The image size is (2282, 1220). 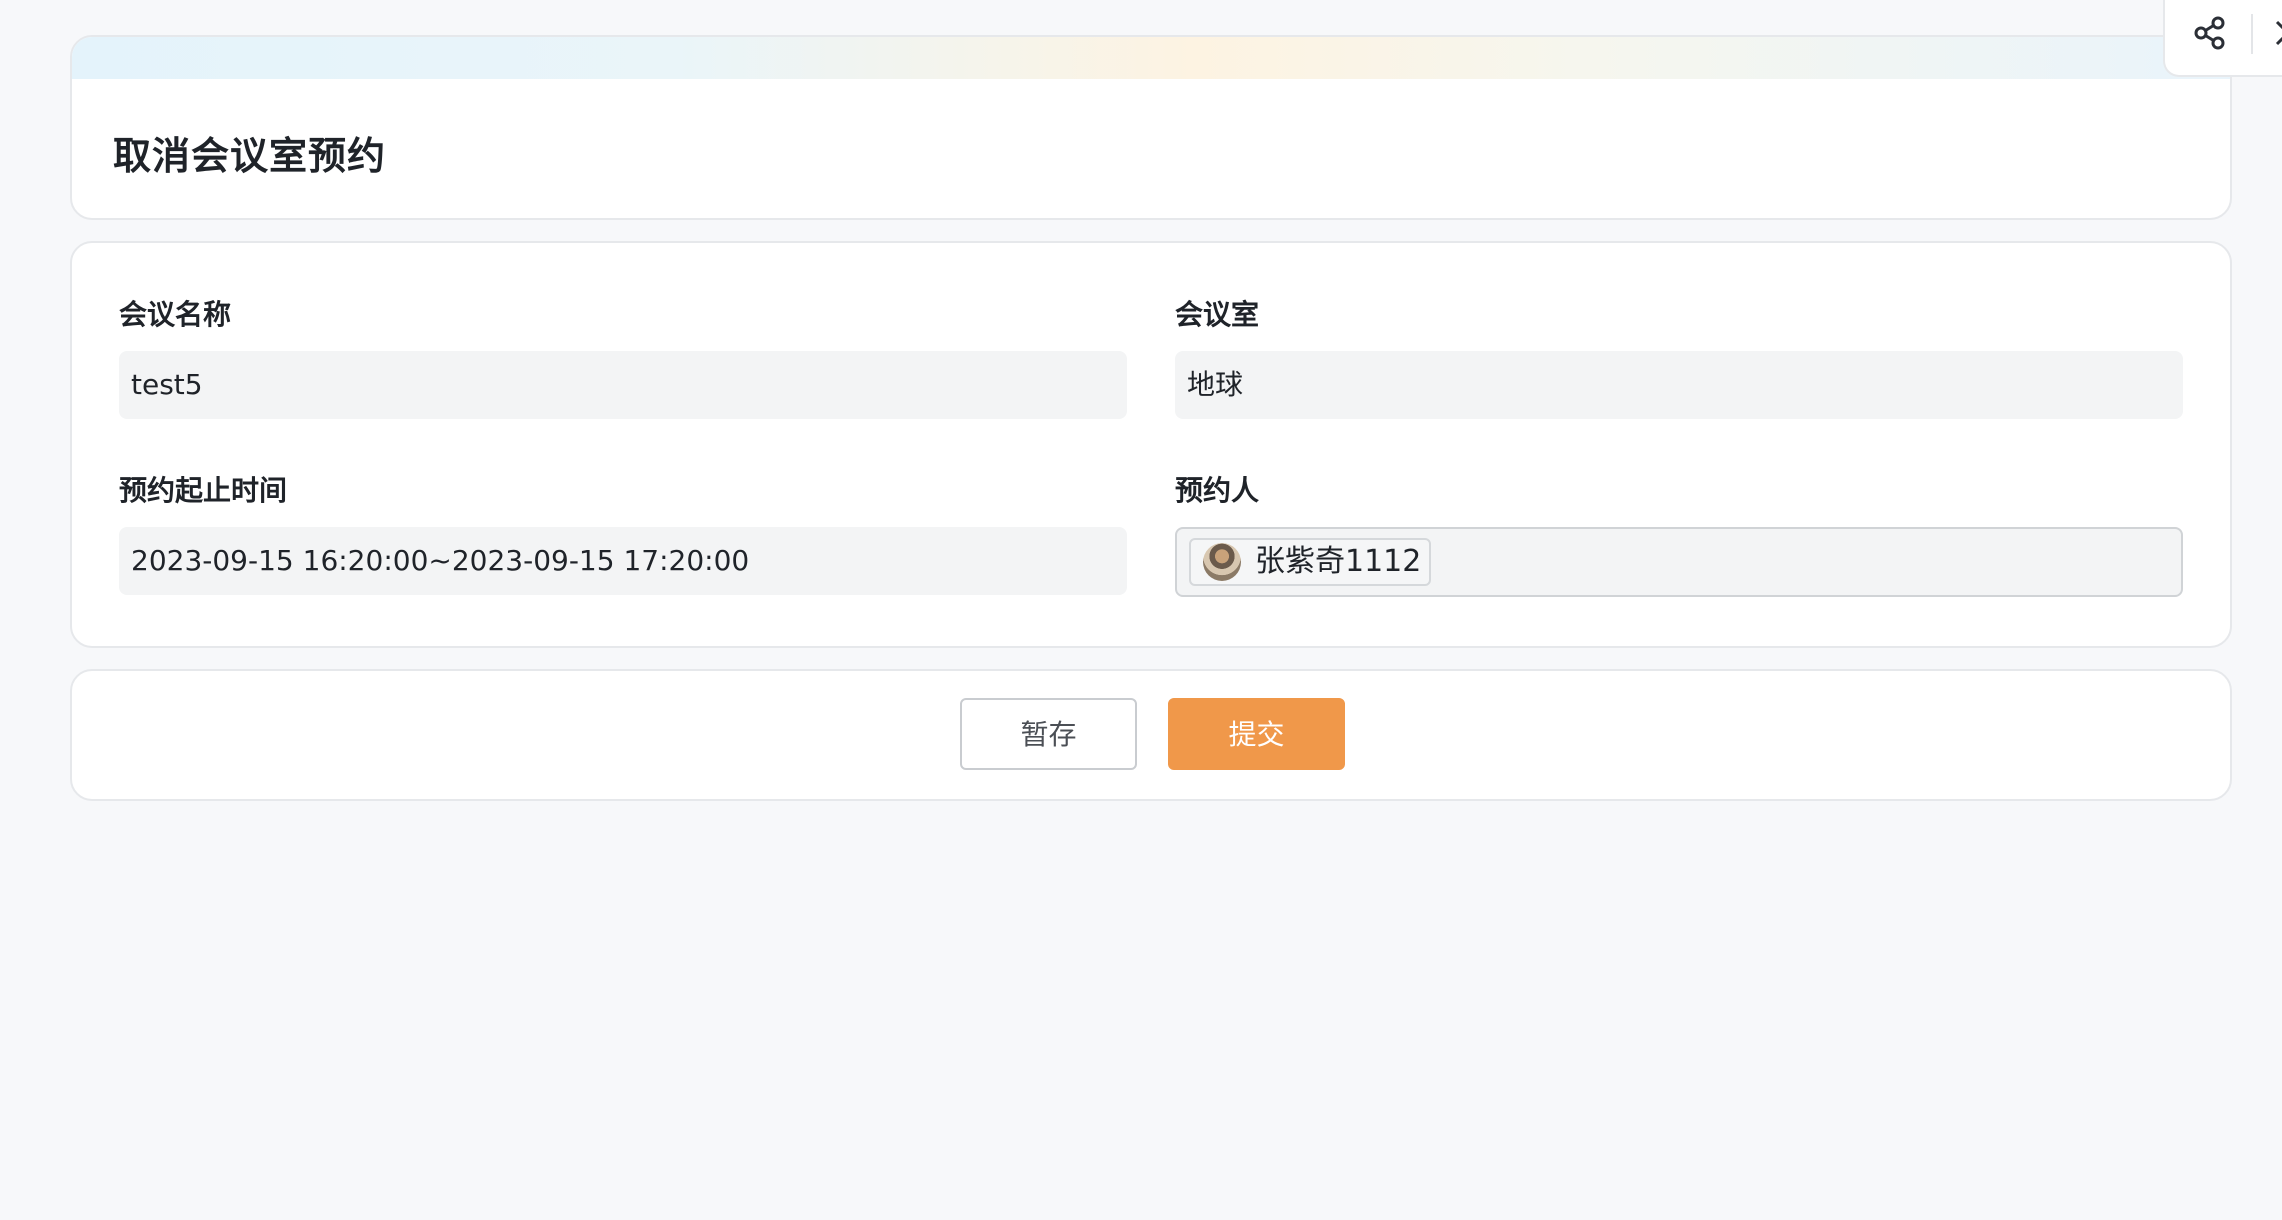 I want to click on booker-label: 预约人, so click(x=1217, y=490).